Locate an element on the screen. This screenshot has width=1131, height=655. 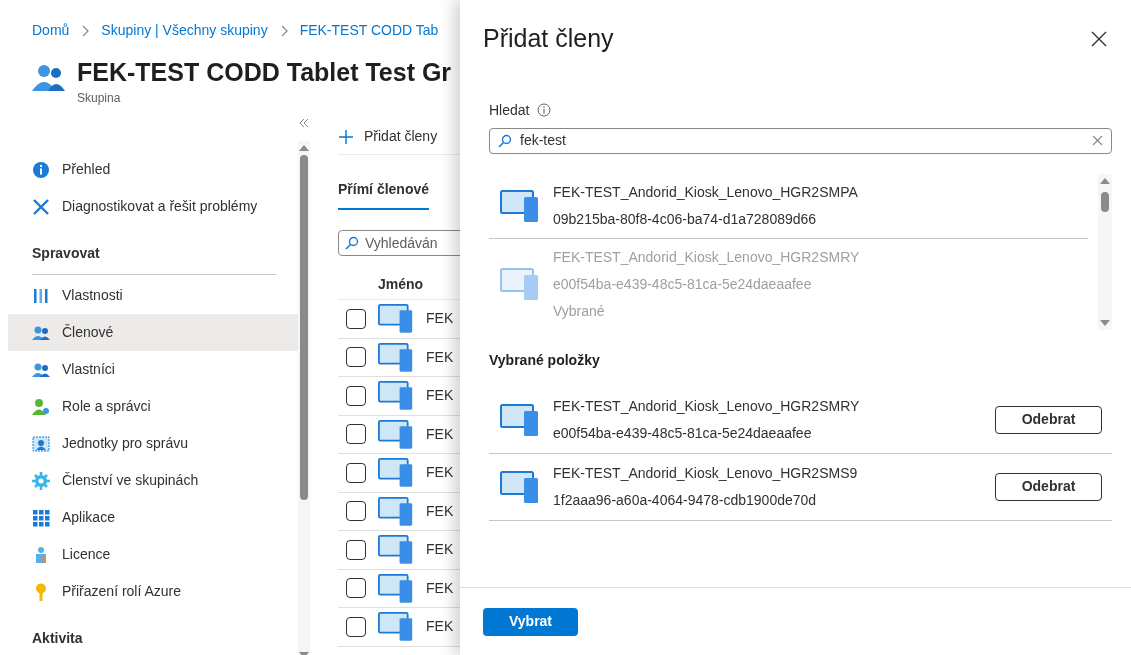
sidebar-item: Členství ve skupinách is located at coordinates (154, 480).